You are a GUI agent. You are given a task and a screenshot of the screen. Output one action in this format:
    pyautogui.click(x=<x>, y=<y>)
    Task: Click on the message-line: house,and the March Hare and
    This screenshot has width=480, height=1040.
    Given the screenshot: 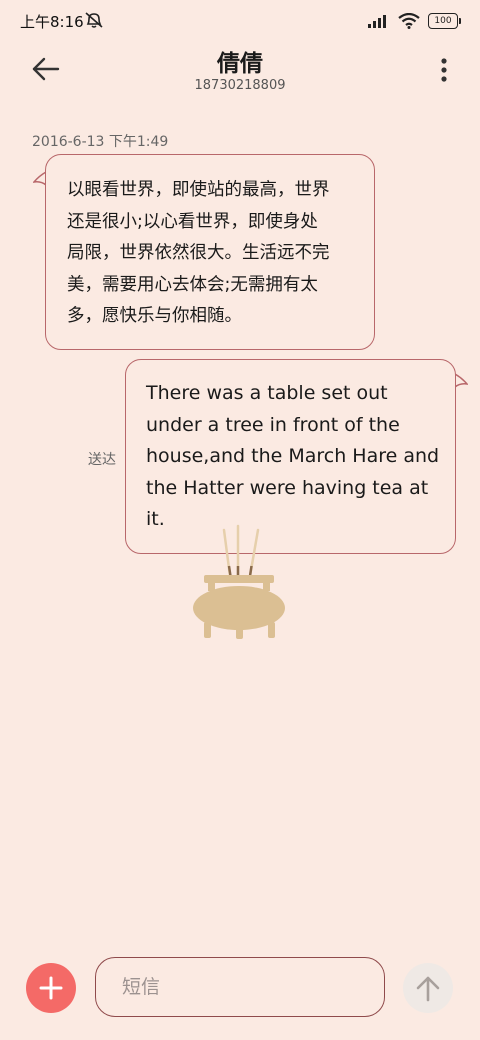 What is the action you would take?
    pyautogui.click(x=293, y=456)
    